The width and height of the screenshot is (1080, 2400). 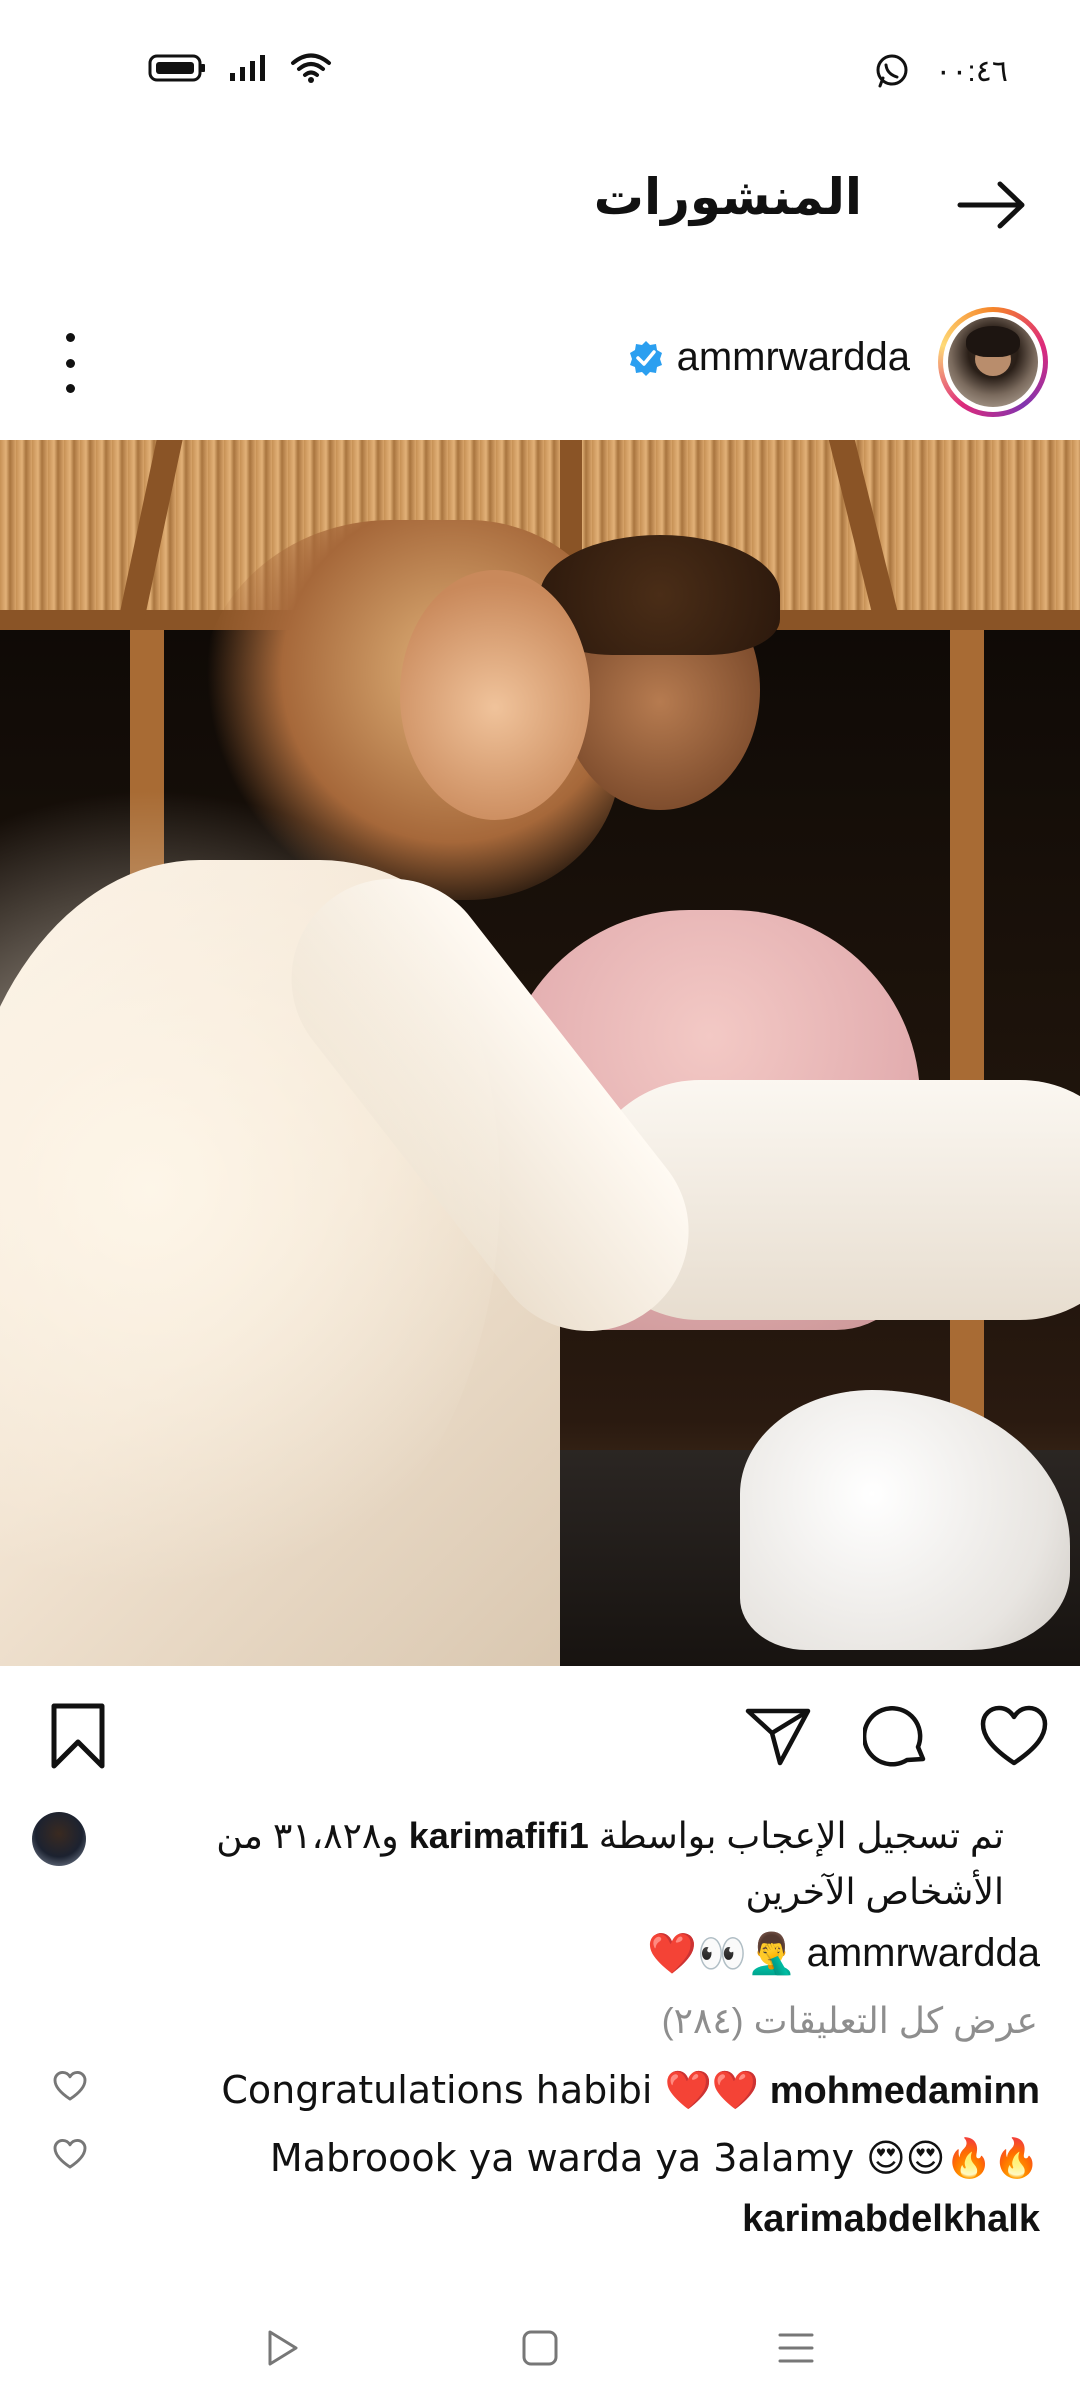 I want to click on more-options-button, so click(x=70, y=363).